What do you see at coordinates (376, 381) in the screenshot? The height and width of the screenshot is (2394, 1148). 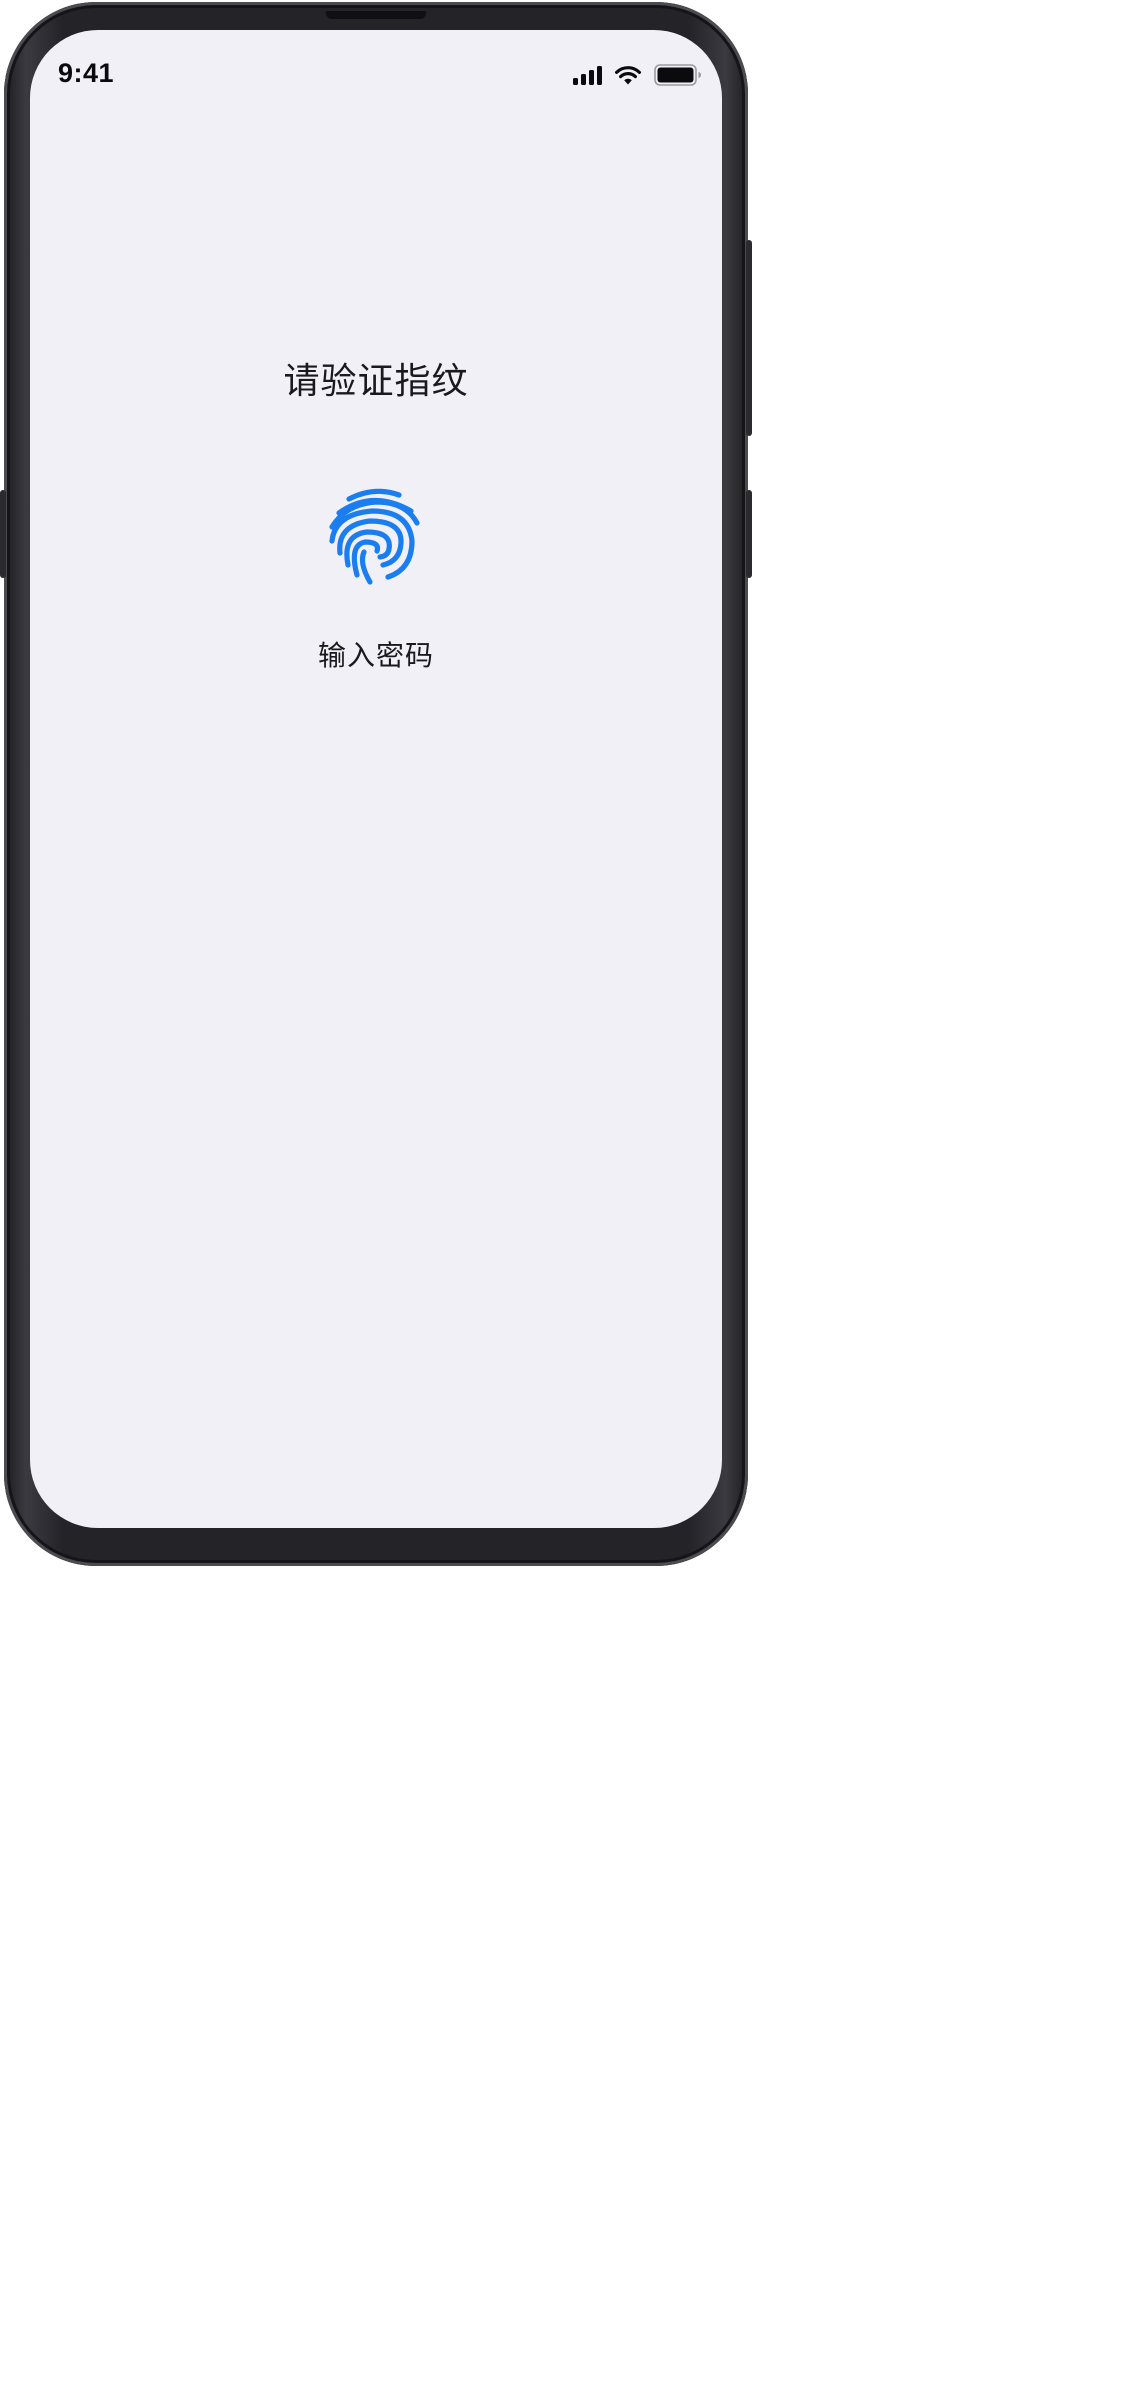 I see `page-title: 请验证指纹` at bounding box center [376, 381].